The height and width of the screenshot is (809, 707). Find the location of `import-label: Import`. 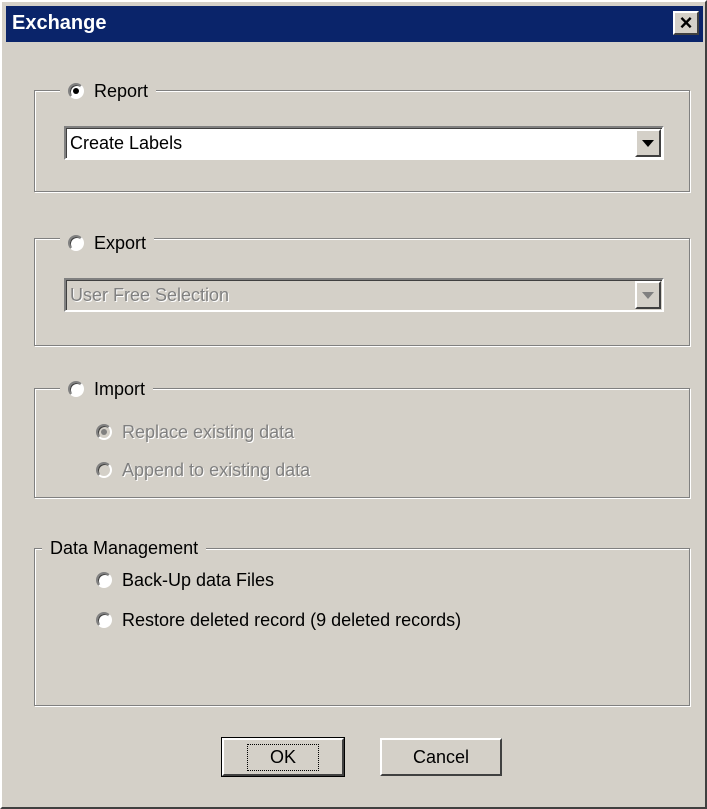

import-label: Import is located at coordinates (120, 388).